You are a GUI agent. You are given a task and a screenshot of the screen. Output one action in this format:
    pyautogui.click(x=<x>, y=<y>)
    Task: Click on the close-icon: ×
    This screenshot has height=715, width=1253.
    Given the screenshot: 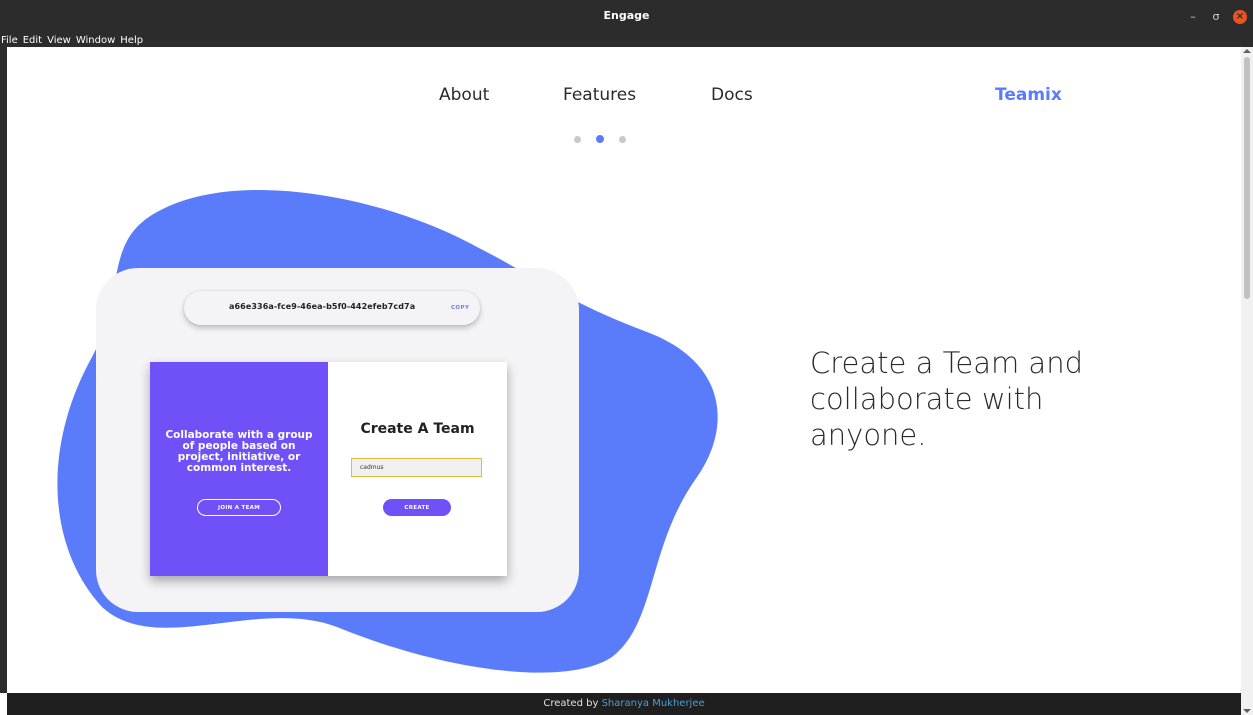 What is the action you would take?
    pyautogui.click(x=1240, y=16)
    